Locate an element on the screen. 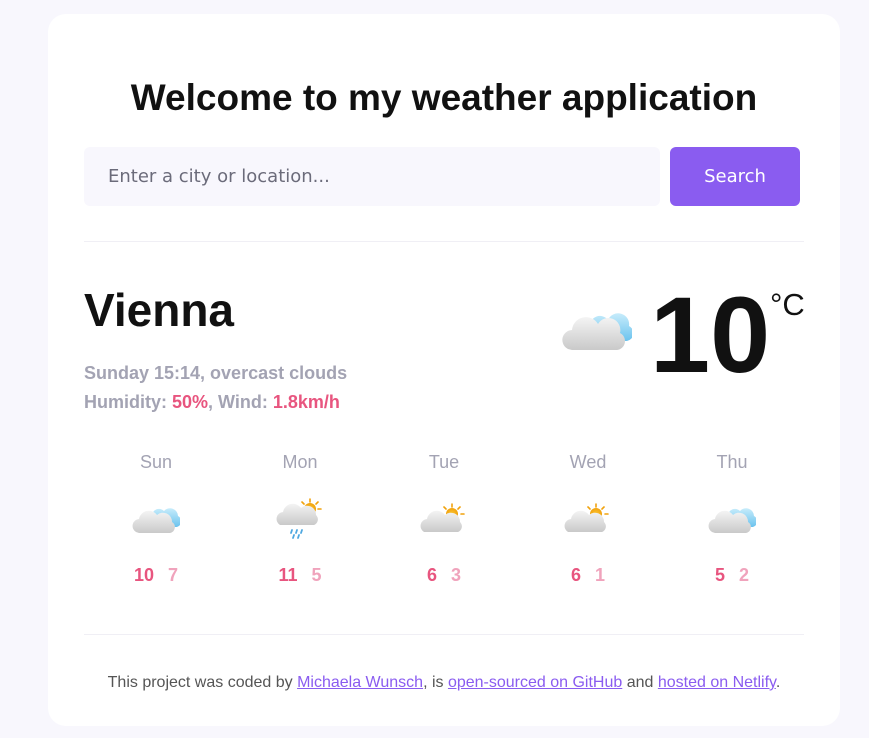 This screenshot has height=738, width=869. forecast-day-name: Wed is located at coordinates (588, 462).